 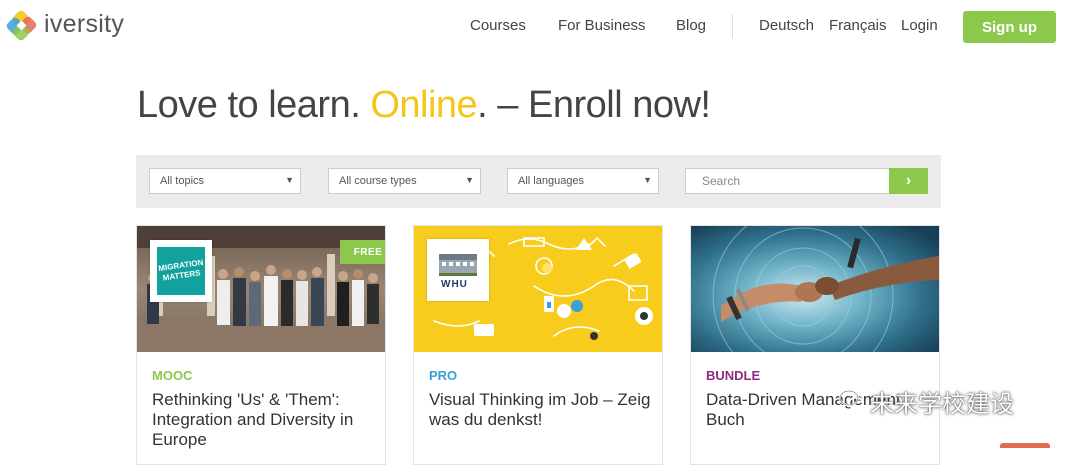 What do you see at coordinates (787, 181) in the screenshot?
I see `search-input` at bounding box center [787, 181].